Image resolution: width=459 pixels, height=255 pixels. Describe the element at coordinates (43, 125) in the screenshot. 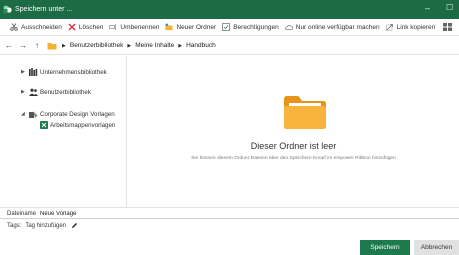

I see `excel-icon` at that location.